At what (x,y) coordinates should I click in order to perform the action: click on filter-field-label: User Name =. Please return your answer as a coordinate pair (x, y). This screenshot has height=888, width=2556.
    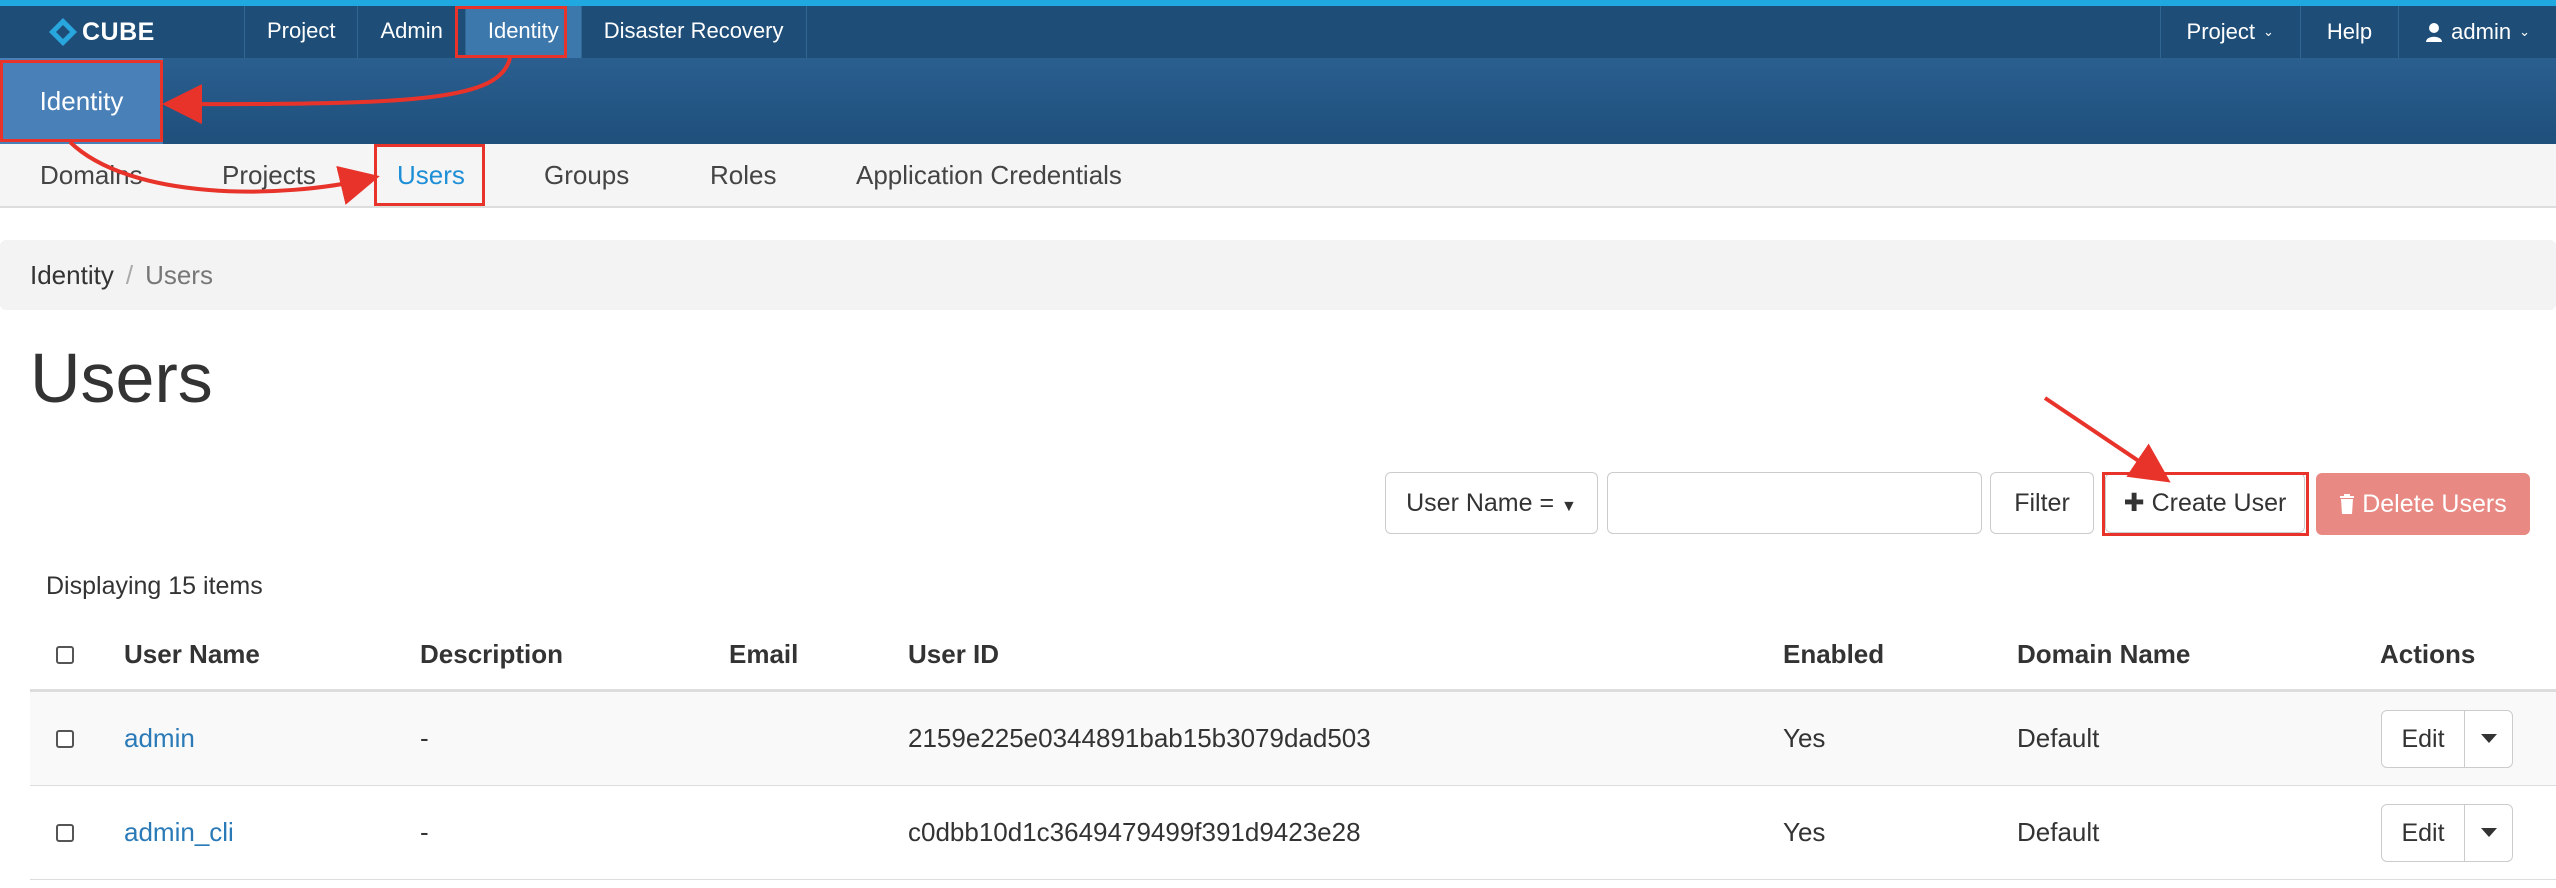
    Looking at the image, I should click on (1480, 503).